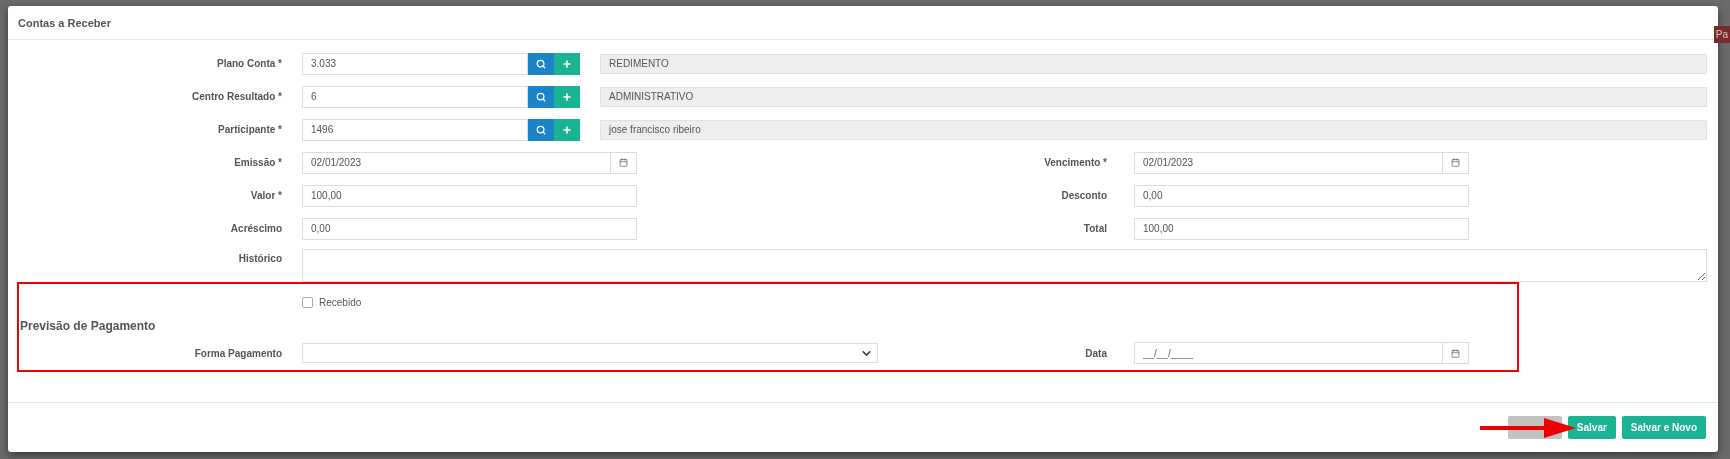 The width and height of the screenshot is (1730, 459). Describe the element at coordinates (590, 353) in the screenshot. I see `select-field` at that location.